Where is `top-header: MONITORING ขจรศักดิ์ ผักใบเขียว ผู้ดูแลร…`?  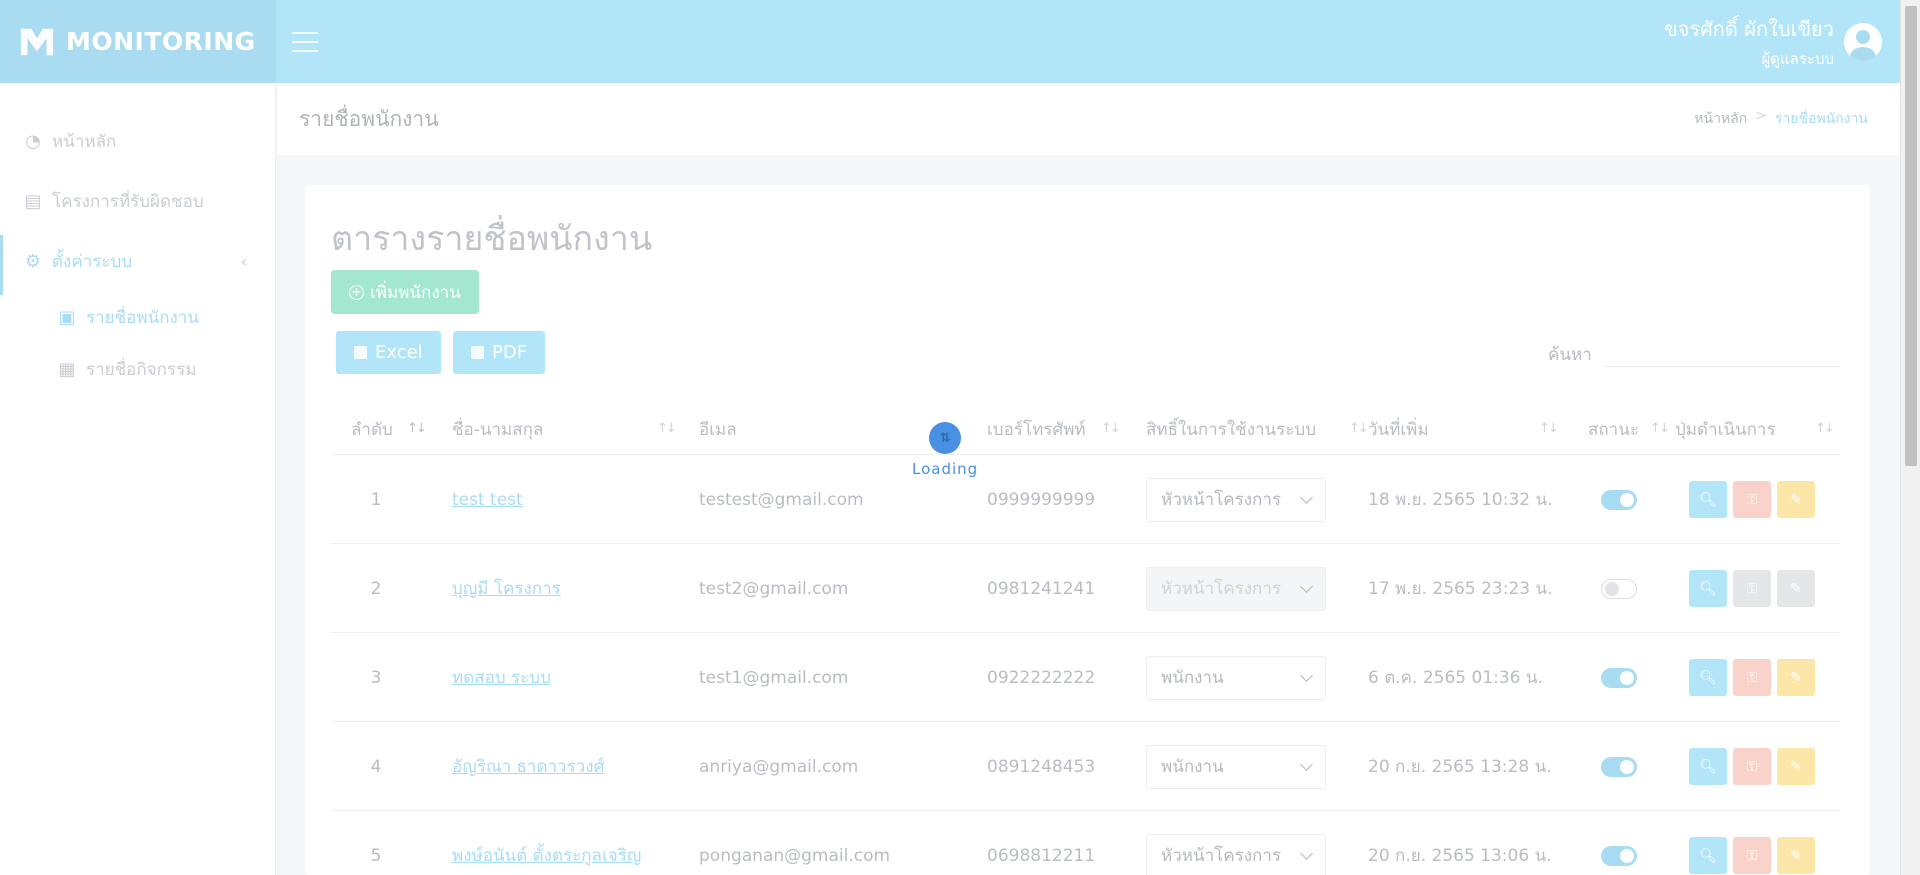 top-header: MONITORING ขจรศักดิ์ ผักใบเขียว ผู้ดูแลร… is located at coordinates (950, 41).